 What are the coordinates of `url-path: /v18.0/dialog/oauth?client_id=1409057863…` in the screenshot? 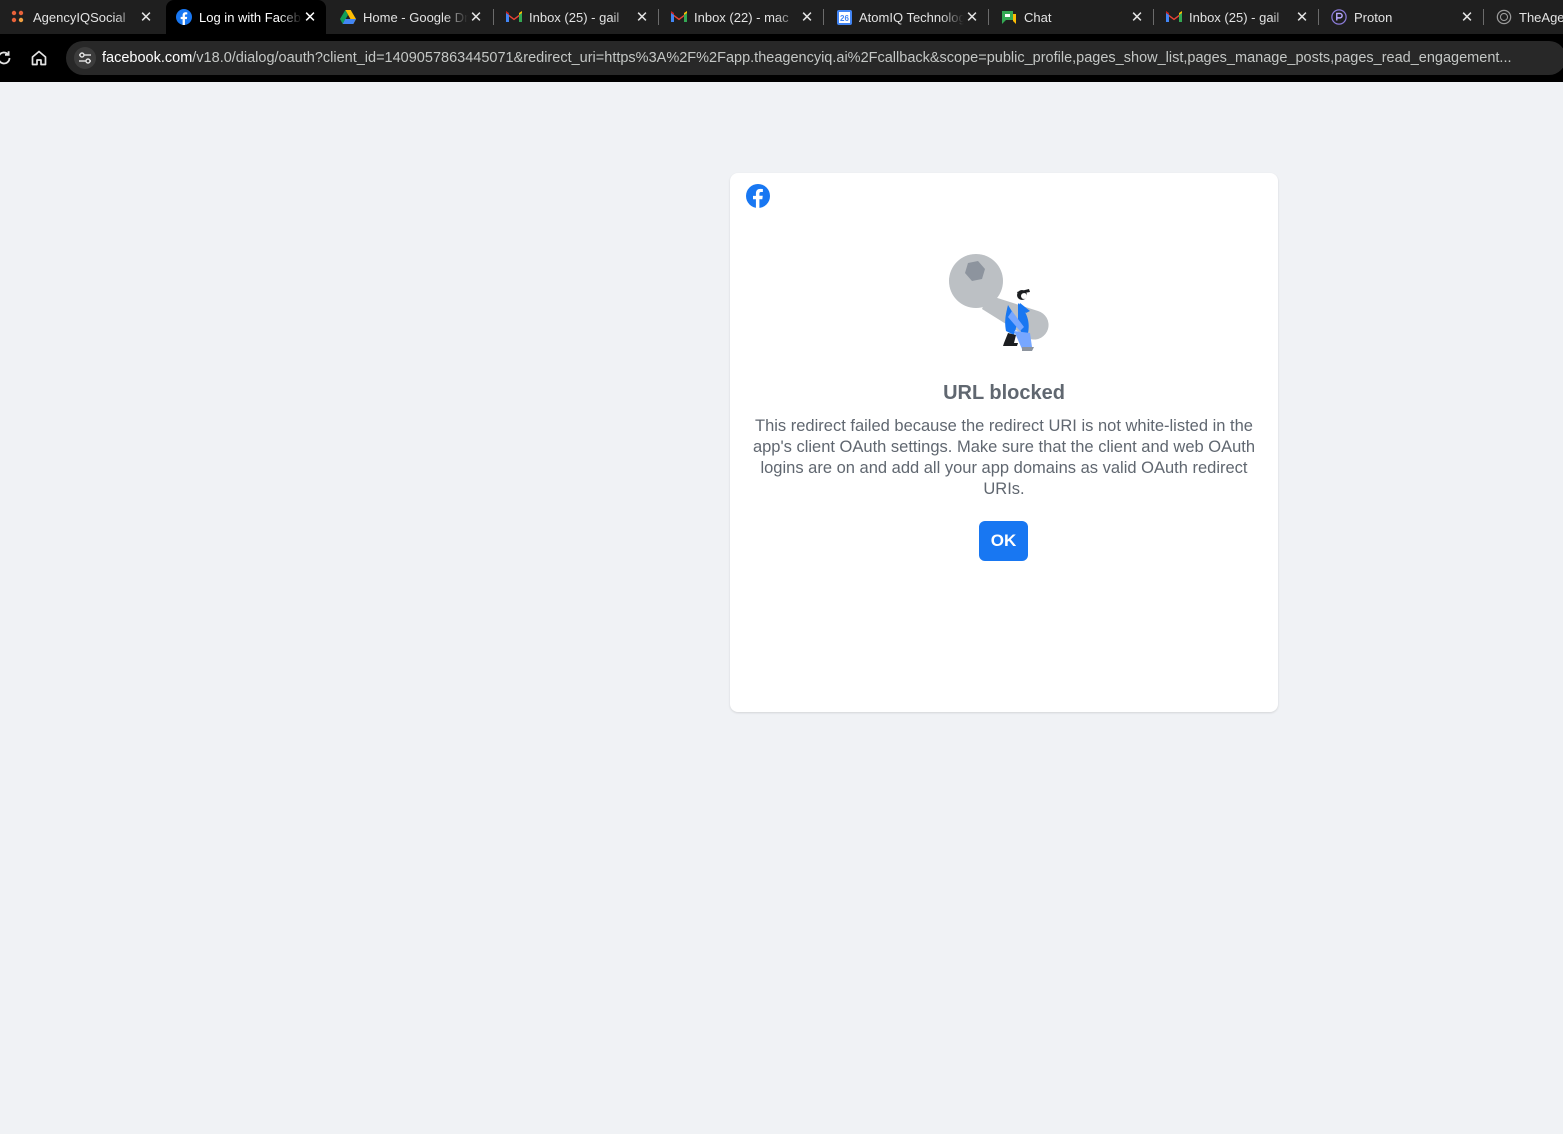 It's located at (852, 58).